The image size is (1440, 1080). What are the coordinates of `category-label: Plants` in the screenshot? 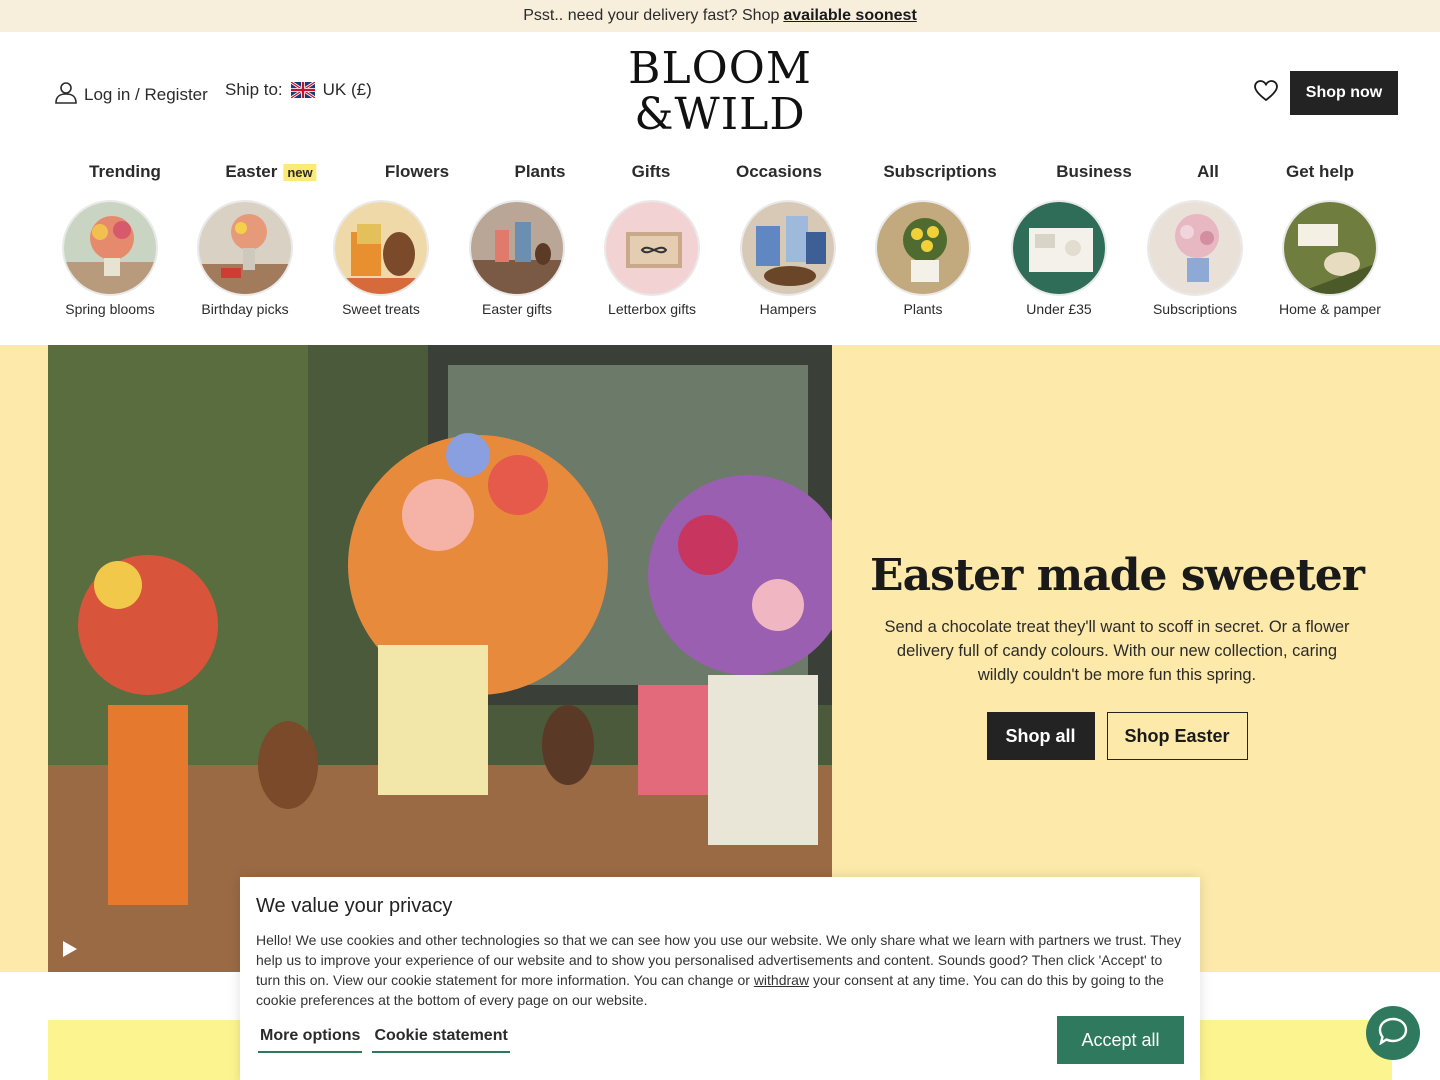 It's located at (923, 309).